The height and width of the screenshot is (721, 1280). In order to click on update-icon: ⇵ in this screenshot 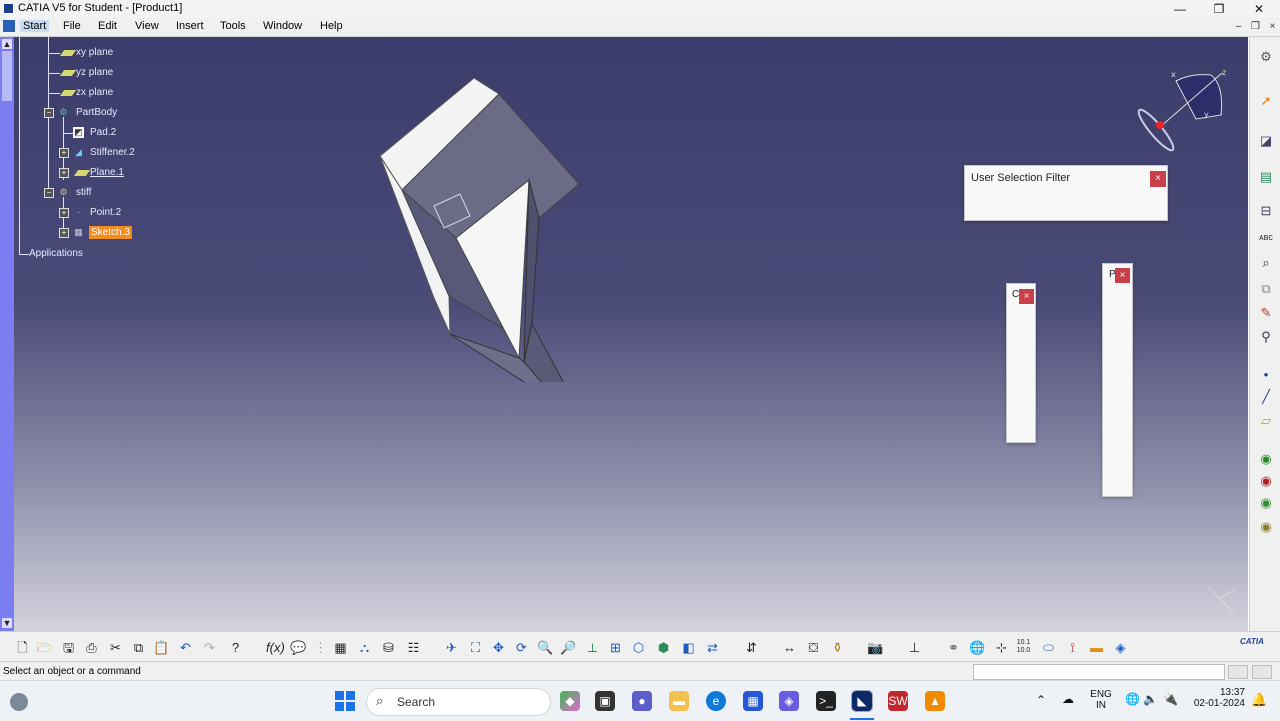, I will do `click(751, 647)`.